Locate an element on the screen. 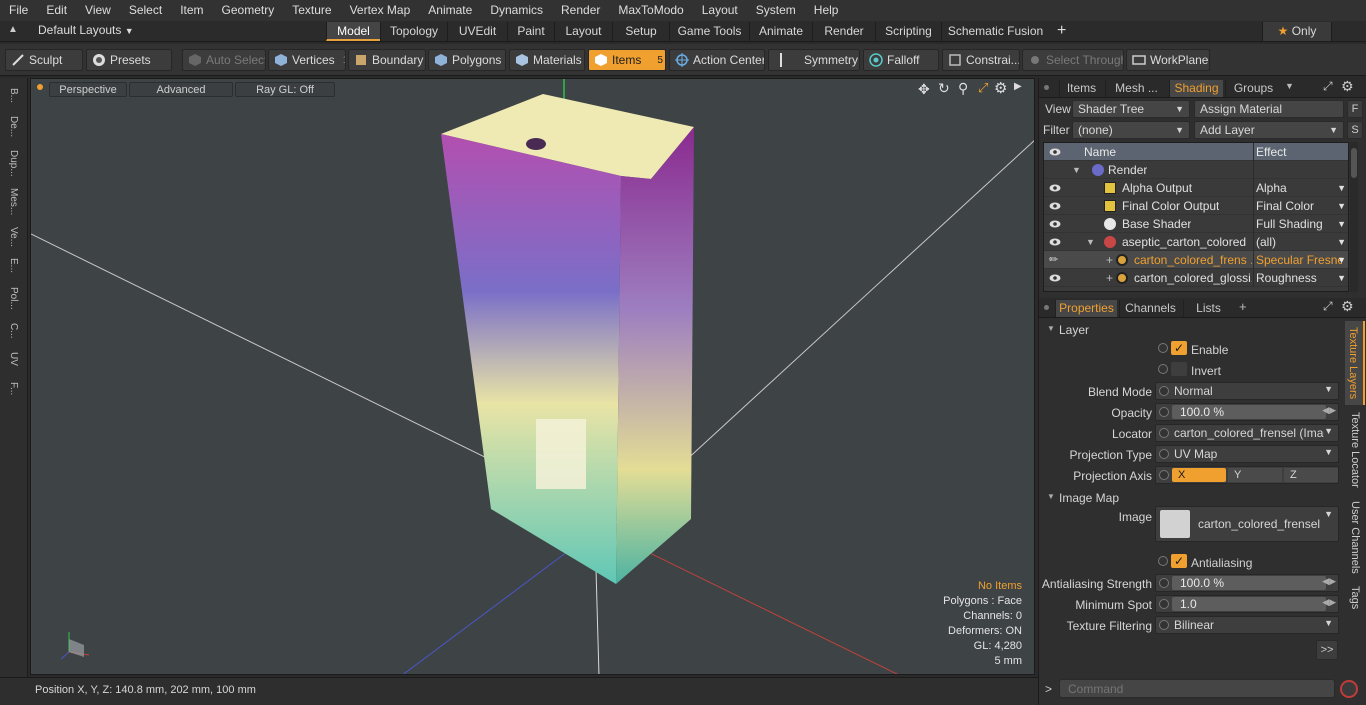 The height and width of the screenshot is (705, 1366). items-button: Items 5 is located at coordinates (627, 60).